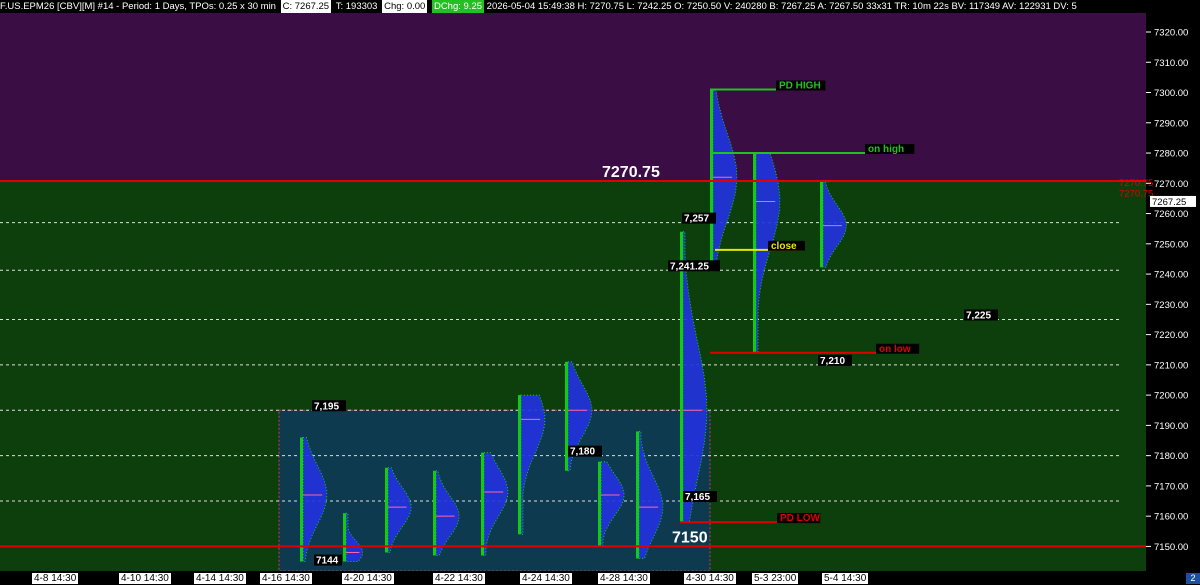 This screenshot has height=585, width=1200. What do you see at coordinates (1171, 486) in the screenshot?
I see `y-tick-label: 7170.00` at bounding box center [1171, 486].